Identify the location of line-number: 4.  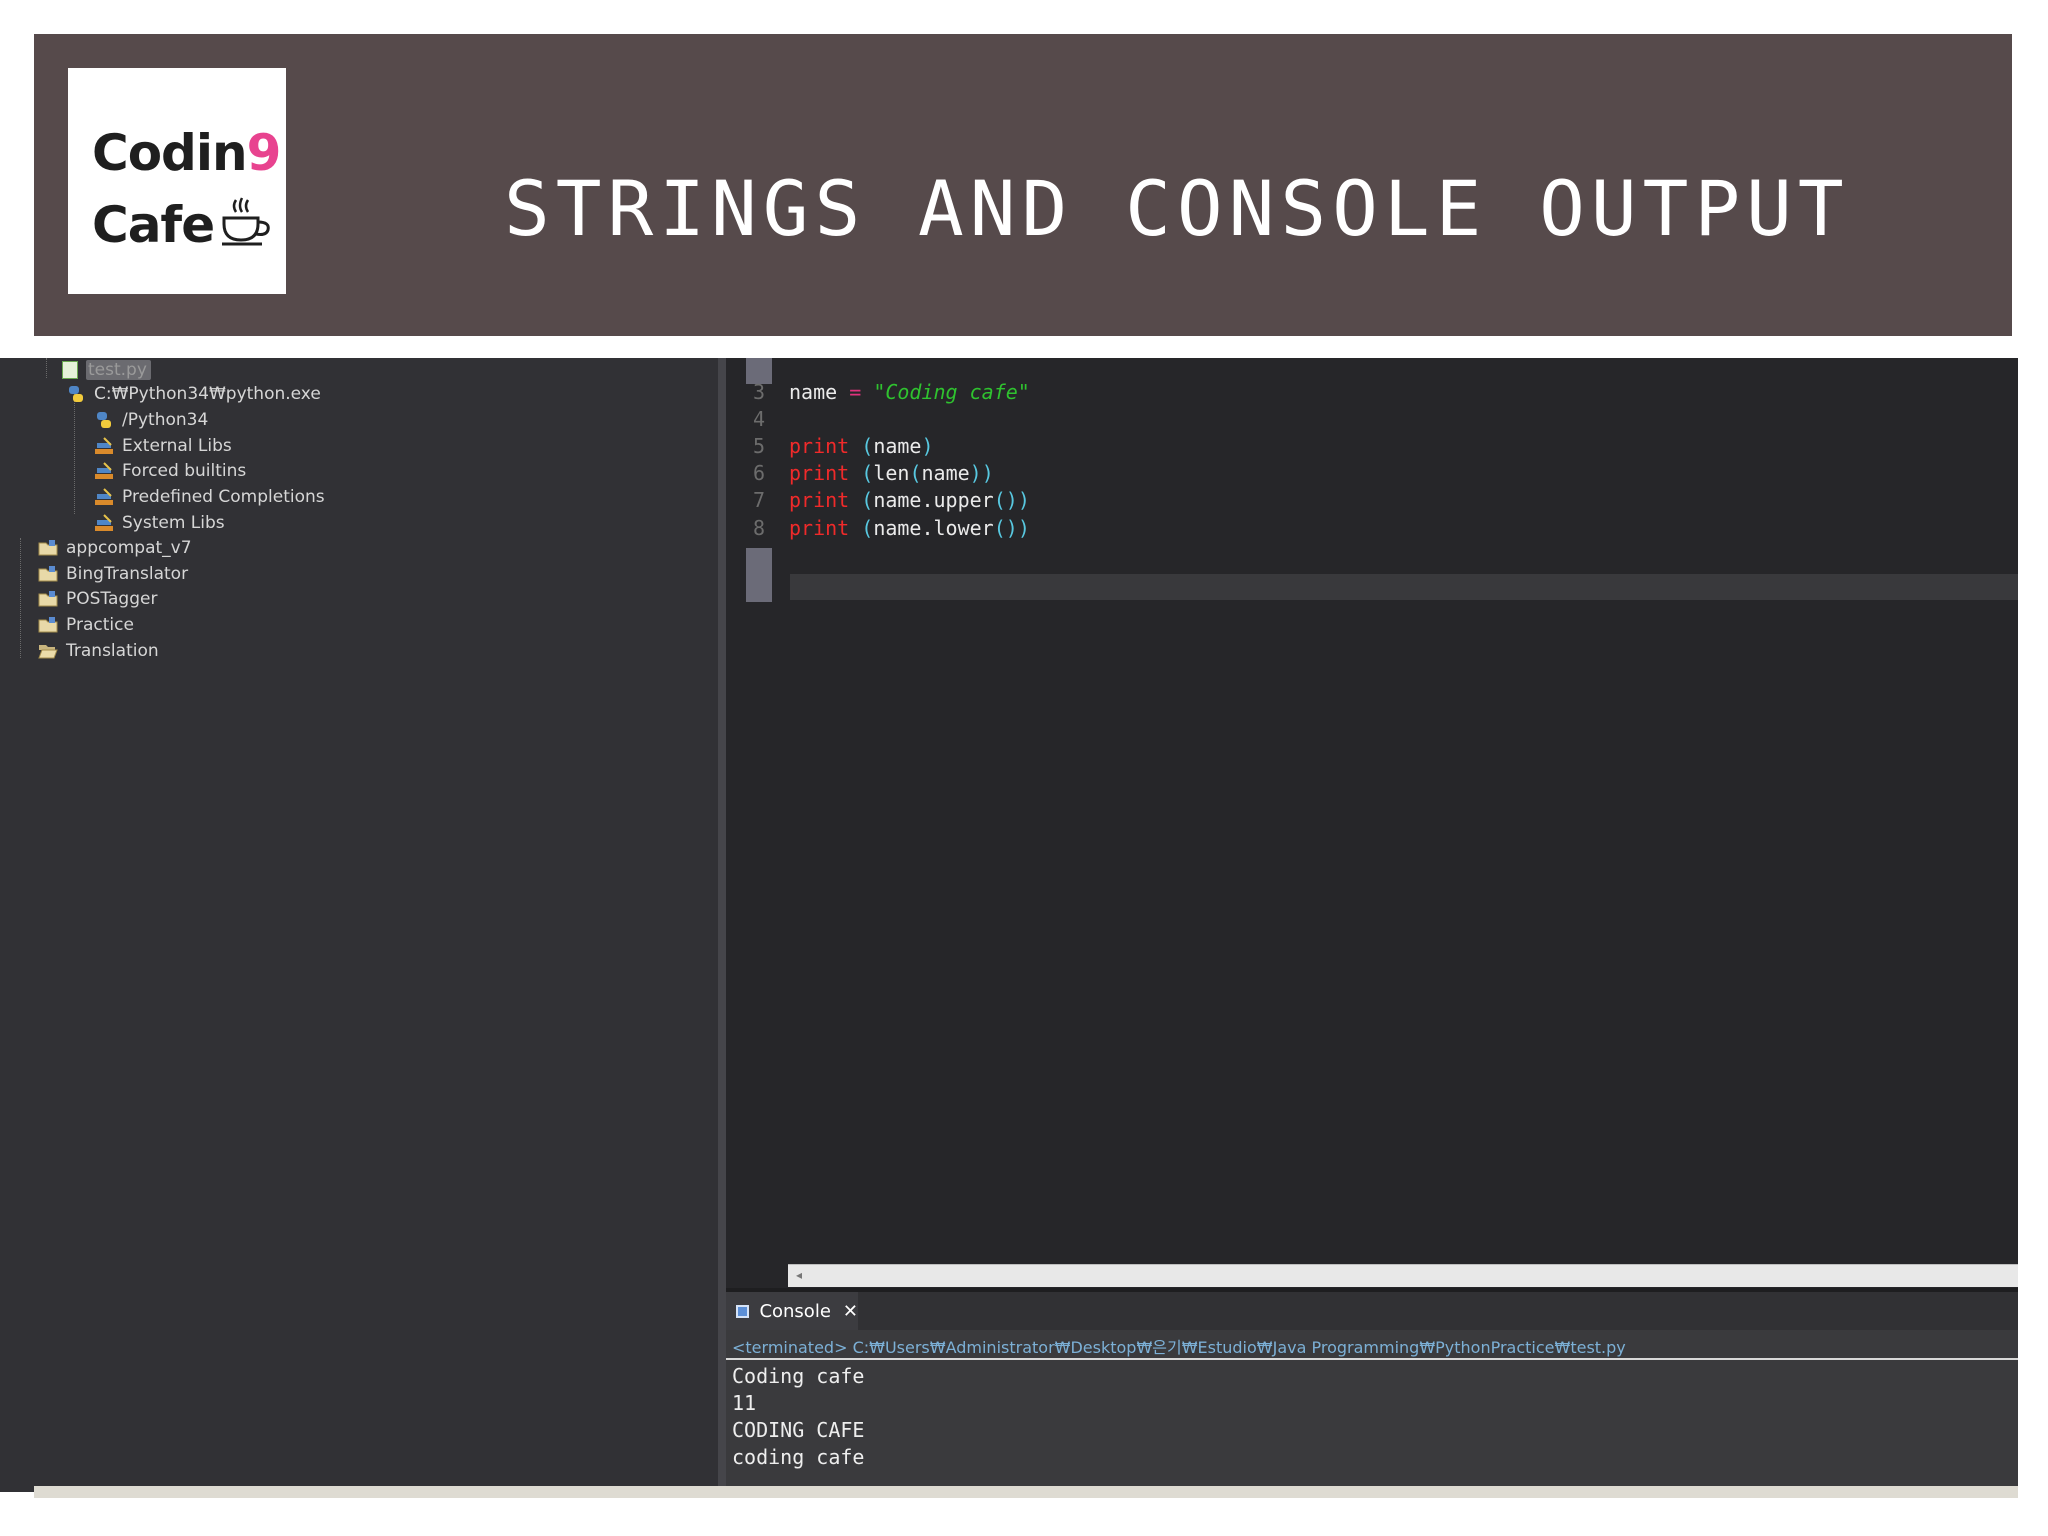
(759, 418).